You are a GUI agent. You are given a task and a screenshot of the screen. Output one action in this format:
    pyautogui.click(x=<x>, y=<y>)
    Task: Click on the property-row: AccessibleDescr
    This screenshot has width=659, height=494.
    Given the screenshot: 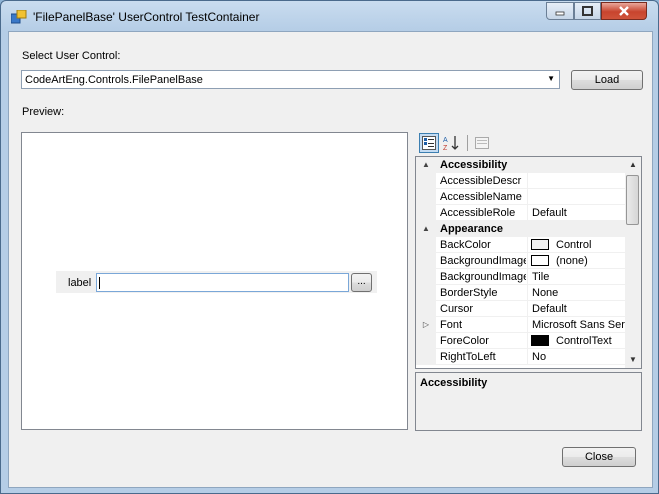 What is the action you would take?
    pyautogui.click(x=520, y=181)
    